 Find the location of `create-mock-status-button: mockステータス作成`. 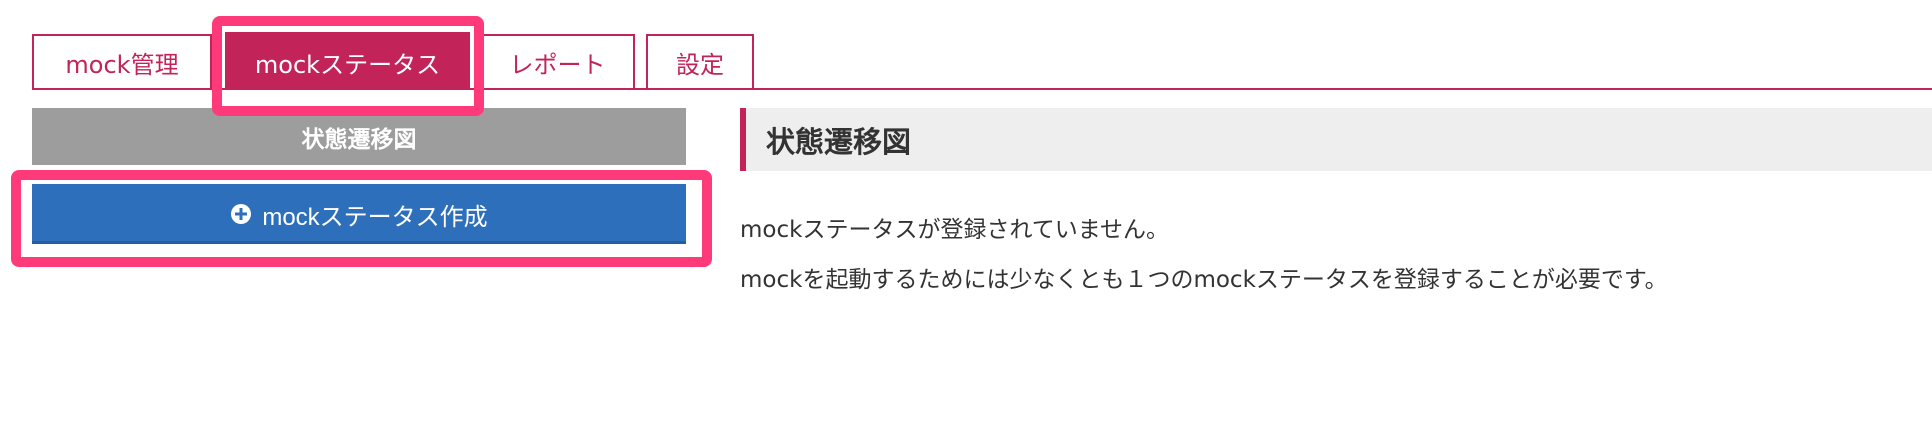

create-mock-status-button: mockステータス作成 is located at coordinates (359, 214).